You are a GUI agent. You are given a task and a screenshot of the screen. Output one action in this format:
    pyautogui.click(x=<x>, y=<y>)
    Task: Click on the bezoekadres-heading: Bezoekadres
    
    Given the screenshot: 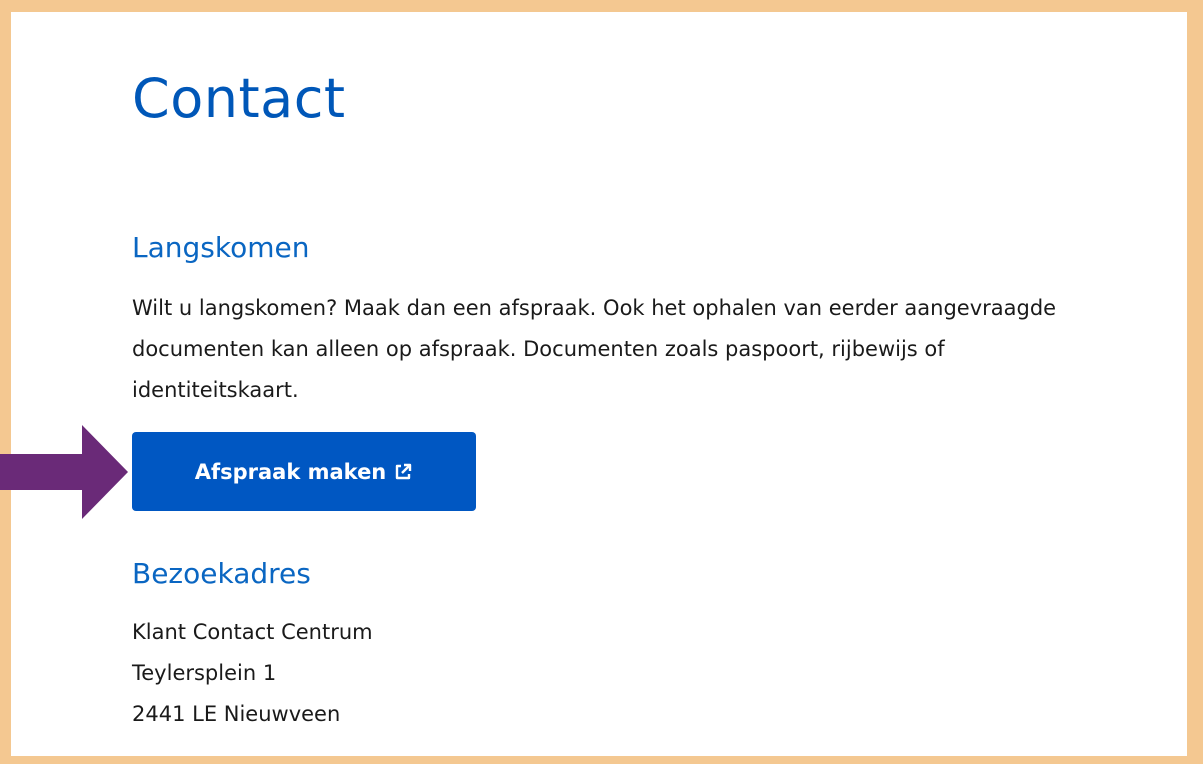 What is the action you would take?
    pyautogui.click(x=221, y=573)
    